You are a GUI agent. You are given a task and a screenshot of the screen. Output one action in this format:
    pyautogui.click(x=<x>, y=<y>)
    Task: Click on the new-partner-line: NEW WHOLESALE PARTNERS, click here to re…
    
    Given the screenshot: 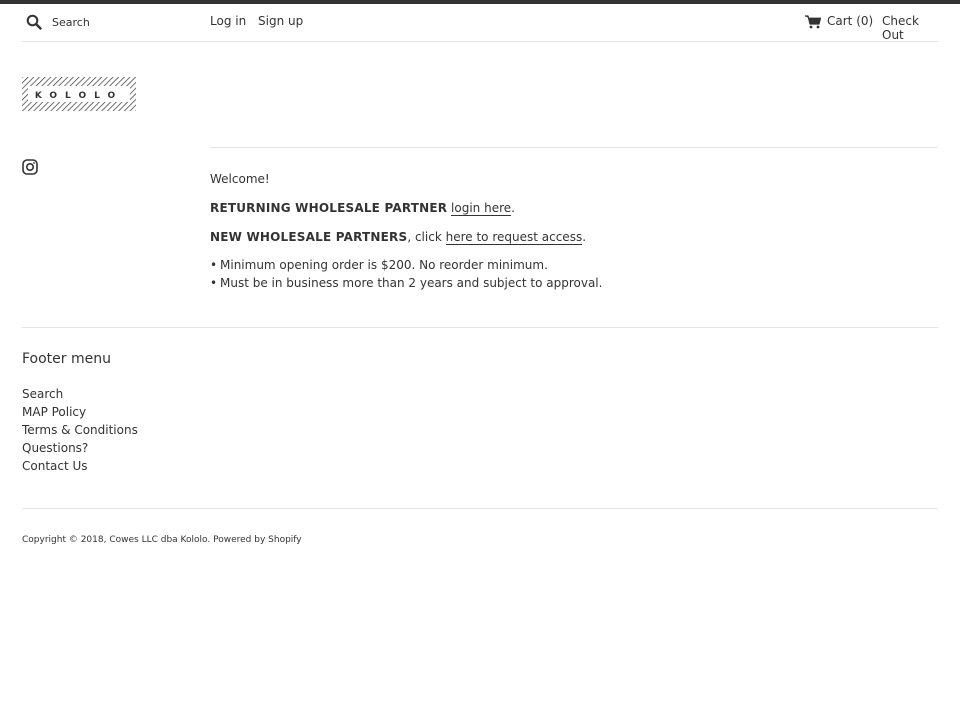 What is the action you would take?
    pyautogui.click(x=574, y=237)
    